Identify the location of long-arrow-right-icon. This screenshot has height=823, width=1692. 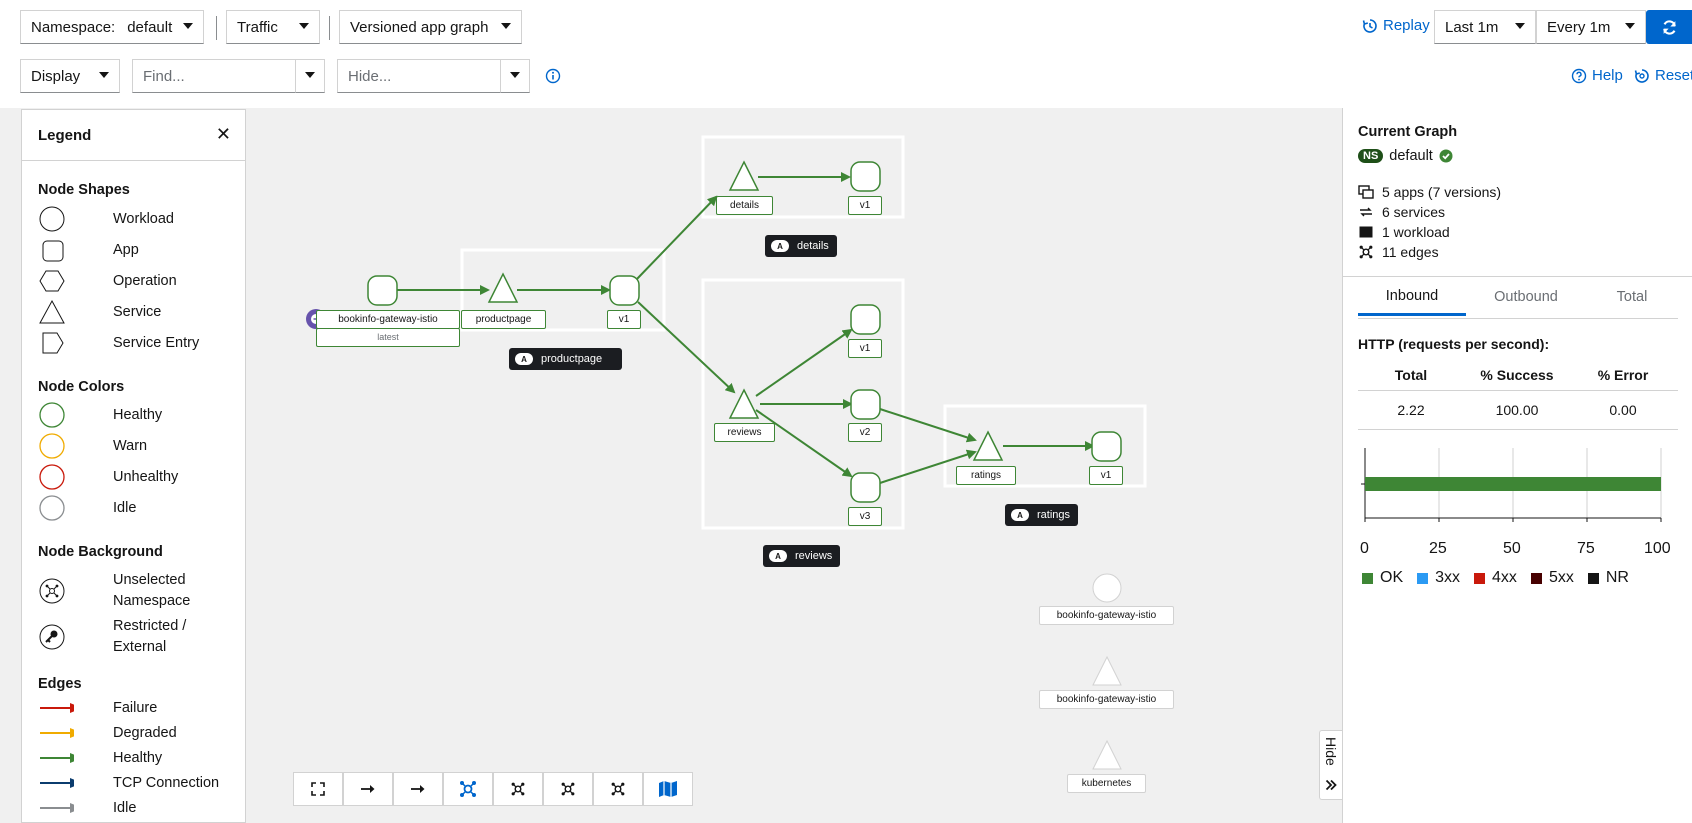
(418, 789).